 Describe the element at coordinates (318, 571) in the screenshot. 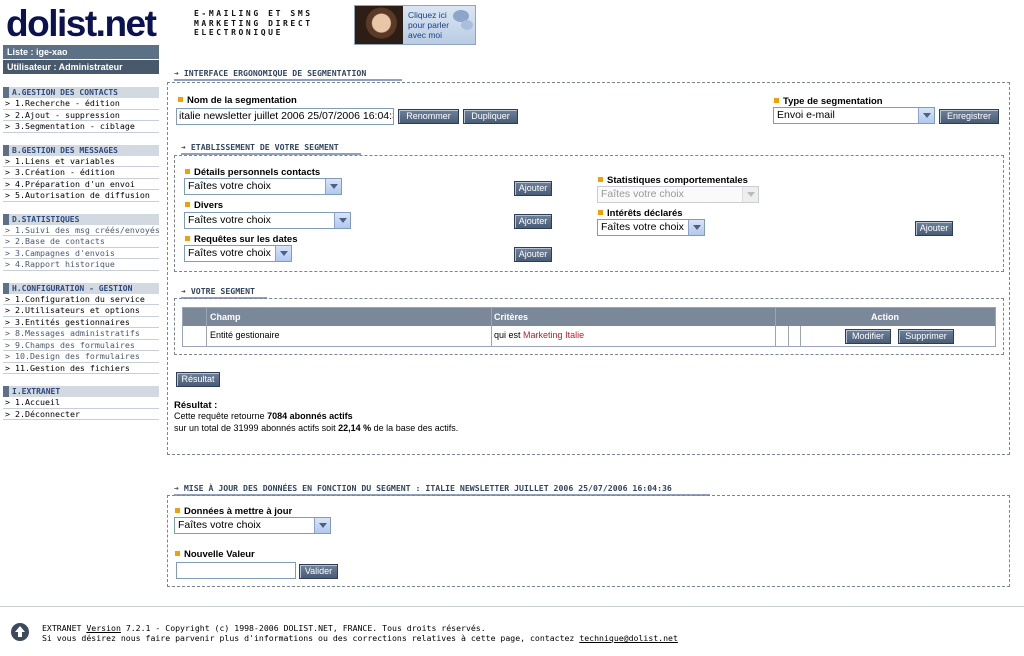

I see `validate-button: Valider` at that location.